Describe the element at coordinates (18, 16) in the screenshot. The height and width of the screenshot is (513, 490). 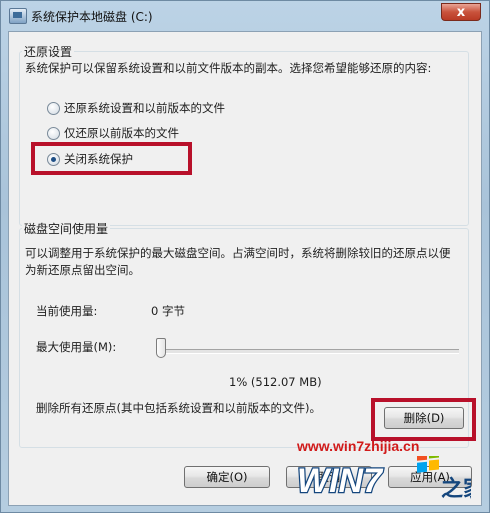
I see `drive-icon` at that location.